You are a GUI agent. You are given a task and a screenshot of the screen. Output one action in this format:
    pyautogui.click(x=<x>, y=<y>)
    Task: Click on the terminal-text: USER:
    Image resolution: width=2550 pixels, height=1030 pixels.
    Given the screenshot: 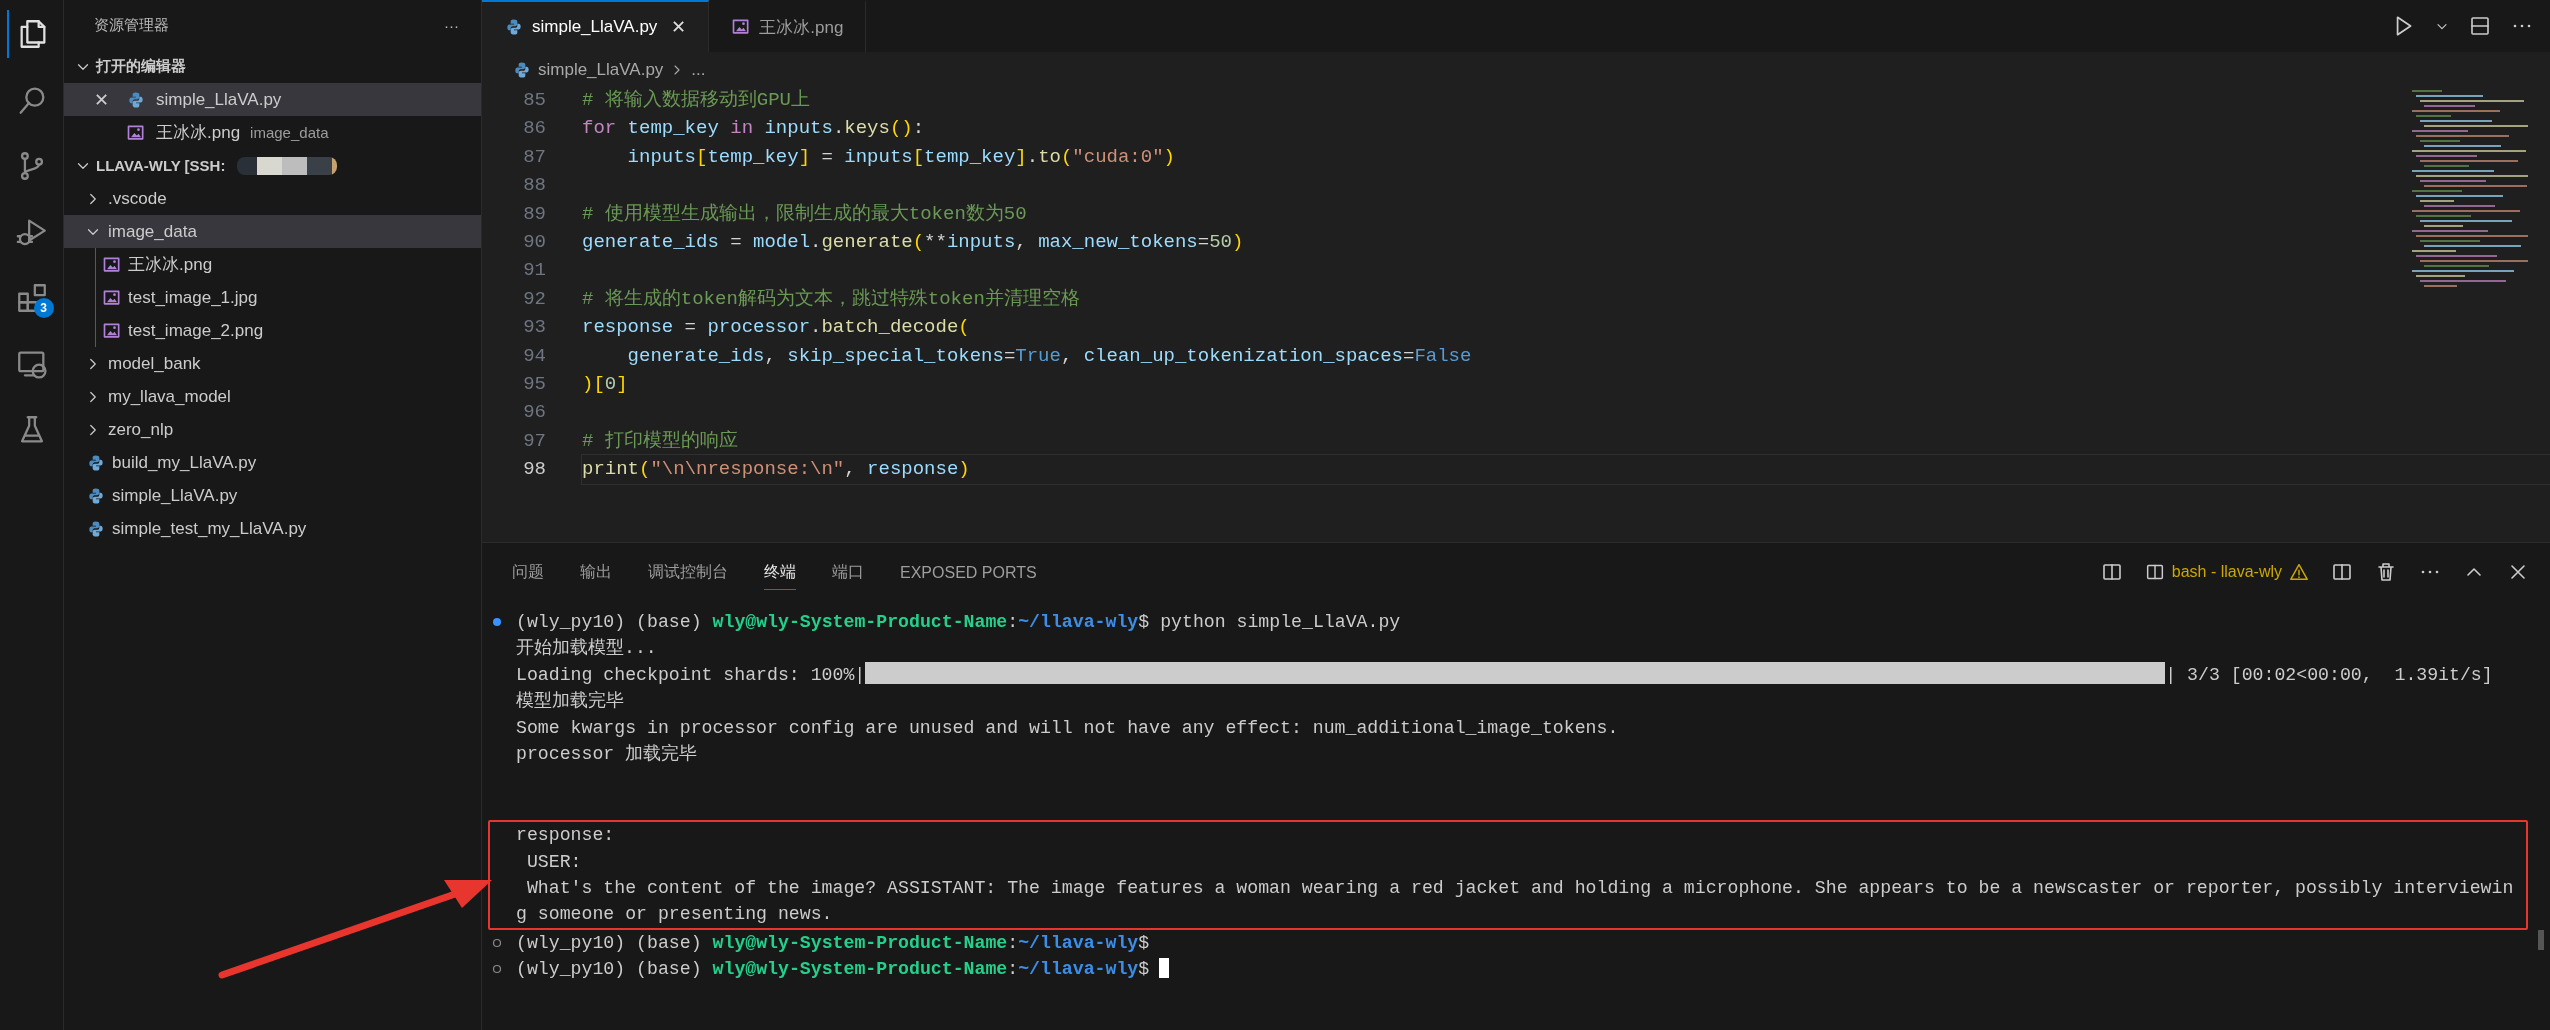 What is the action you would take?
    pyautogui.click(x=553, y=861)
    